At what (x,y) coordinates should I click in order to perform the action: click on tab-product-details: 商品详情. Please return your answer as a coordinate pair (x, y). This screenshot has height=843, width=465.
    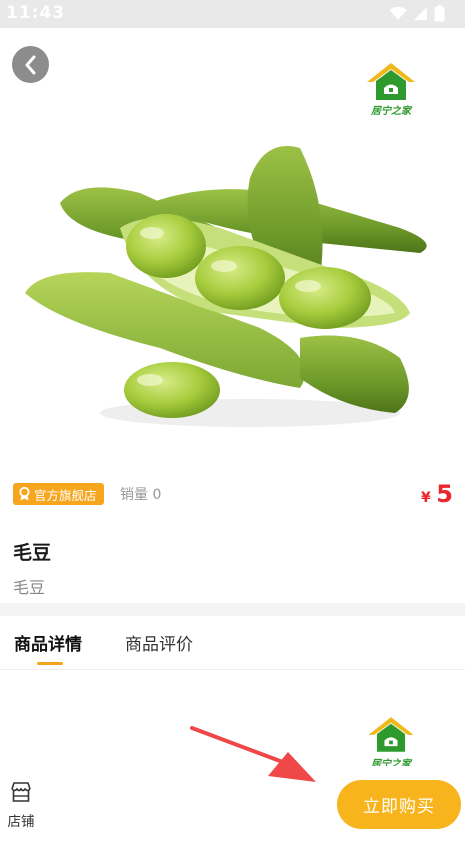
    Looking at the image, I should click on (48, 642).